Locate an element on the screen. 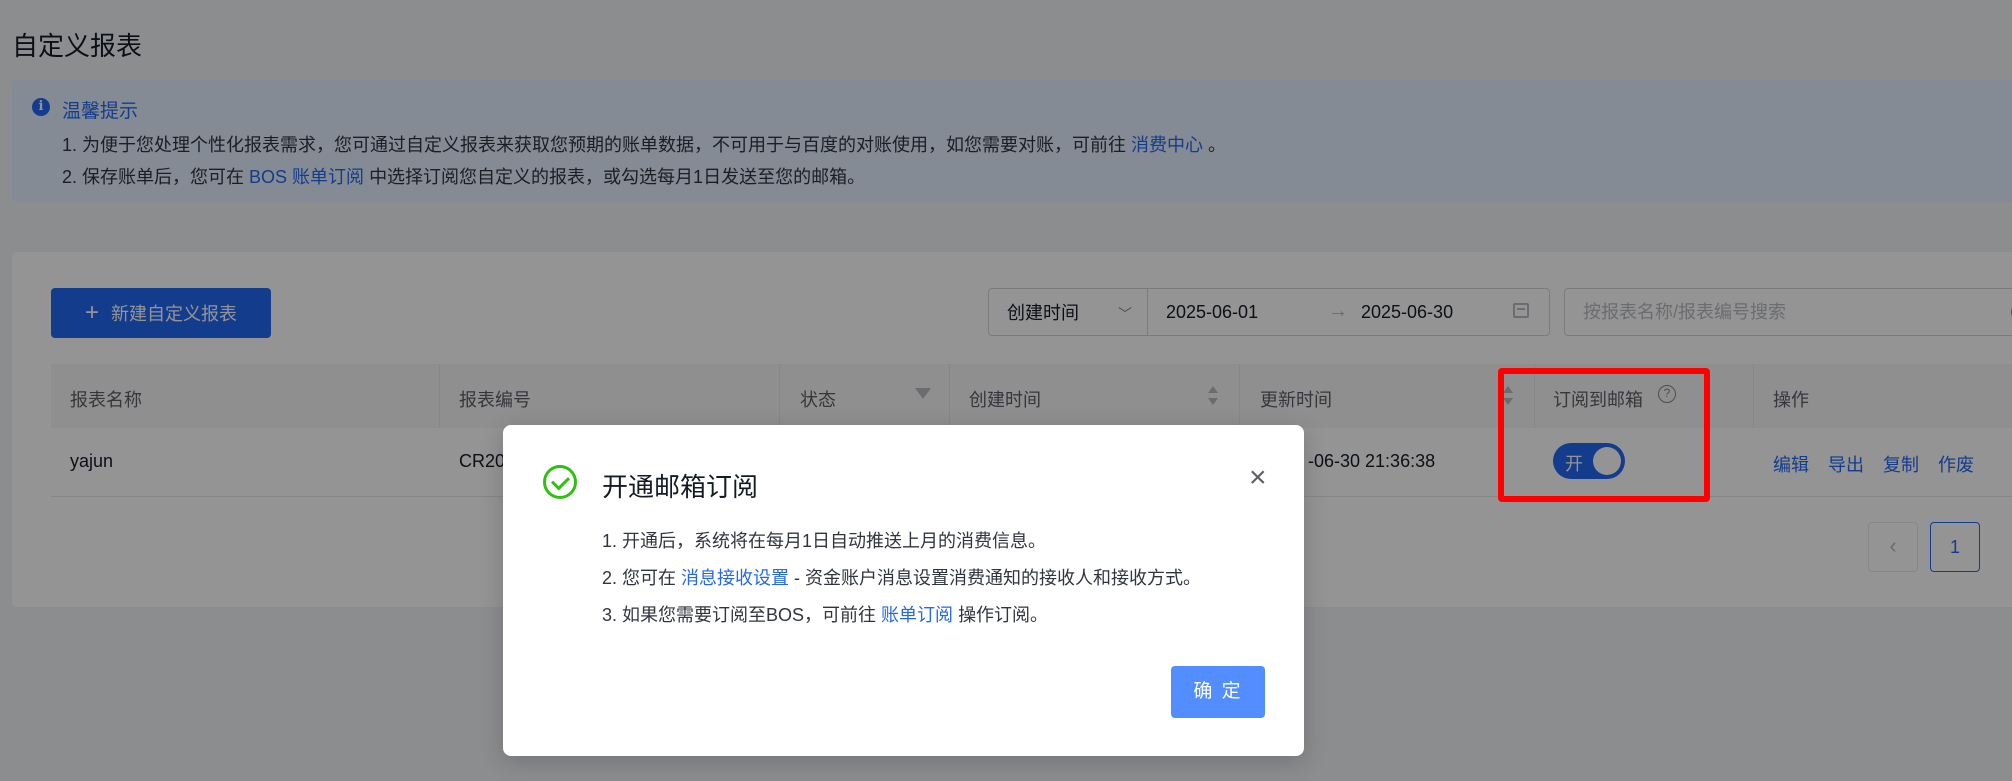  message-settings-link: 消息接收设置 is located at coordinates (735, 578).